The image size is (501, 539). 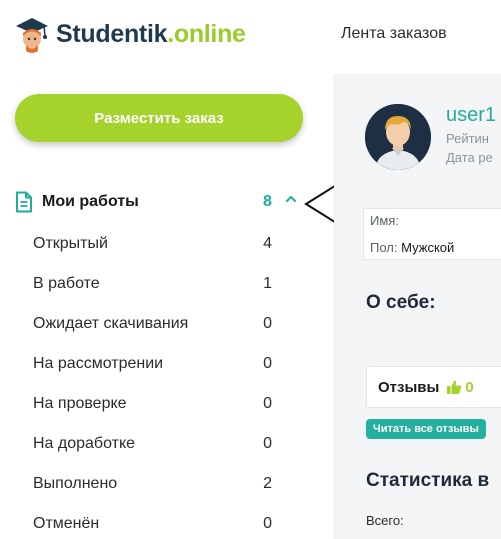 I want to click on status-item-under-review: На рассмотрении 0, so click(x=150, y=366).